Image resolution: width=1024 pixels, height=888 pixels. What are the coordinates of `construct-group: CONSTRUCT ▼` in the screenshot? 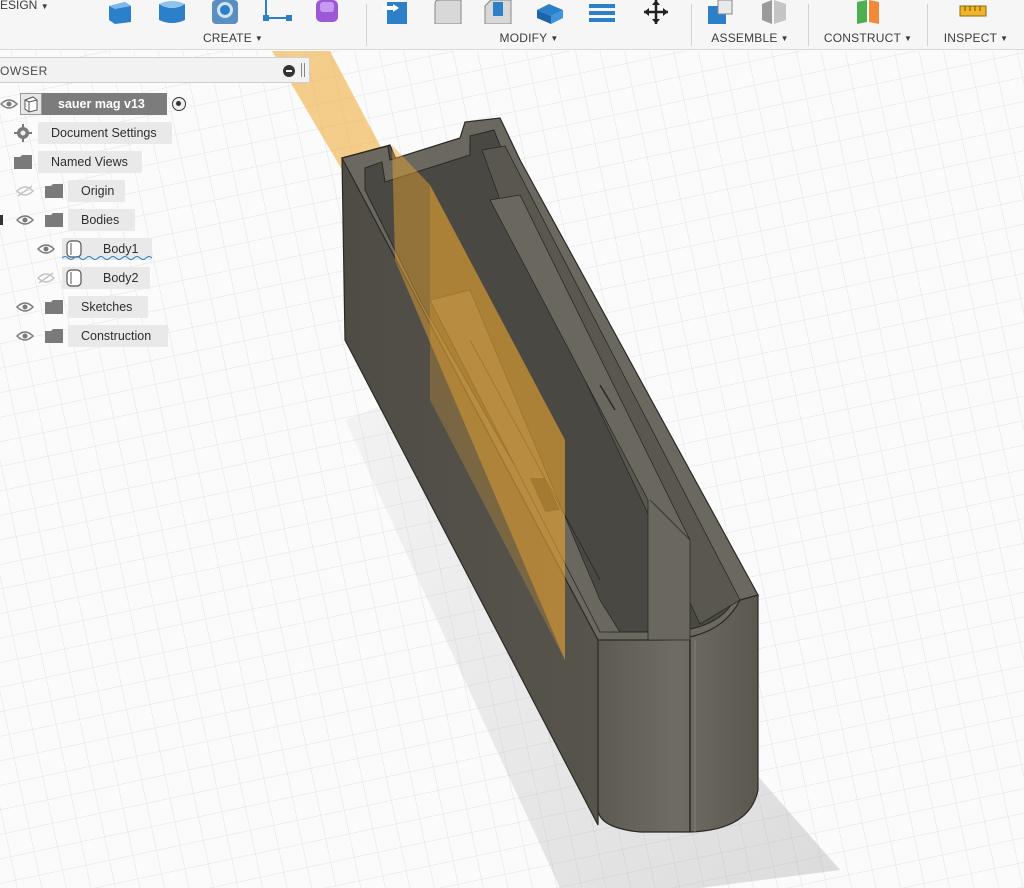 It's located at (868, 25).